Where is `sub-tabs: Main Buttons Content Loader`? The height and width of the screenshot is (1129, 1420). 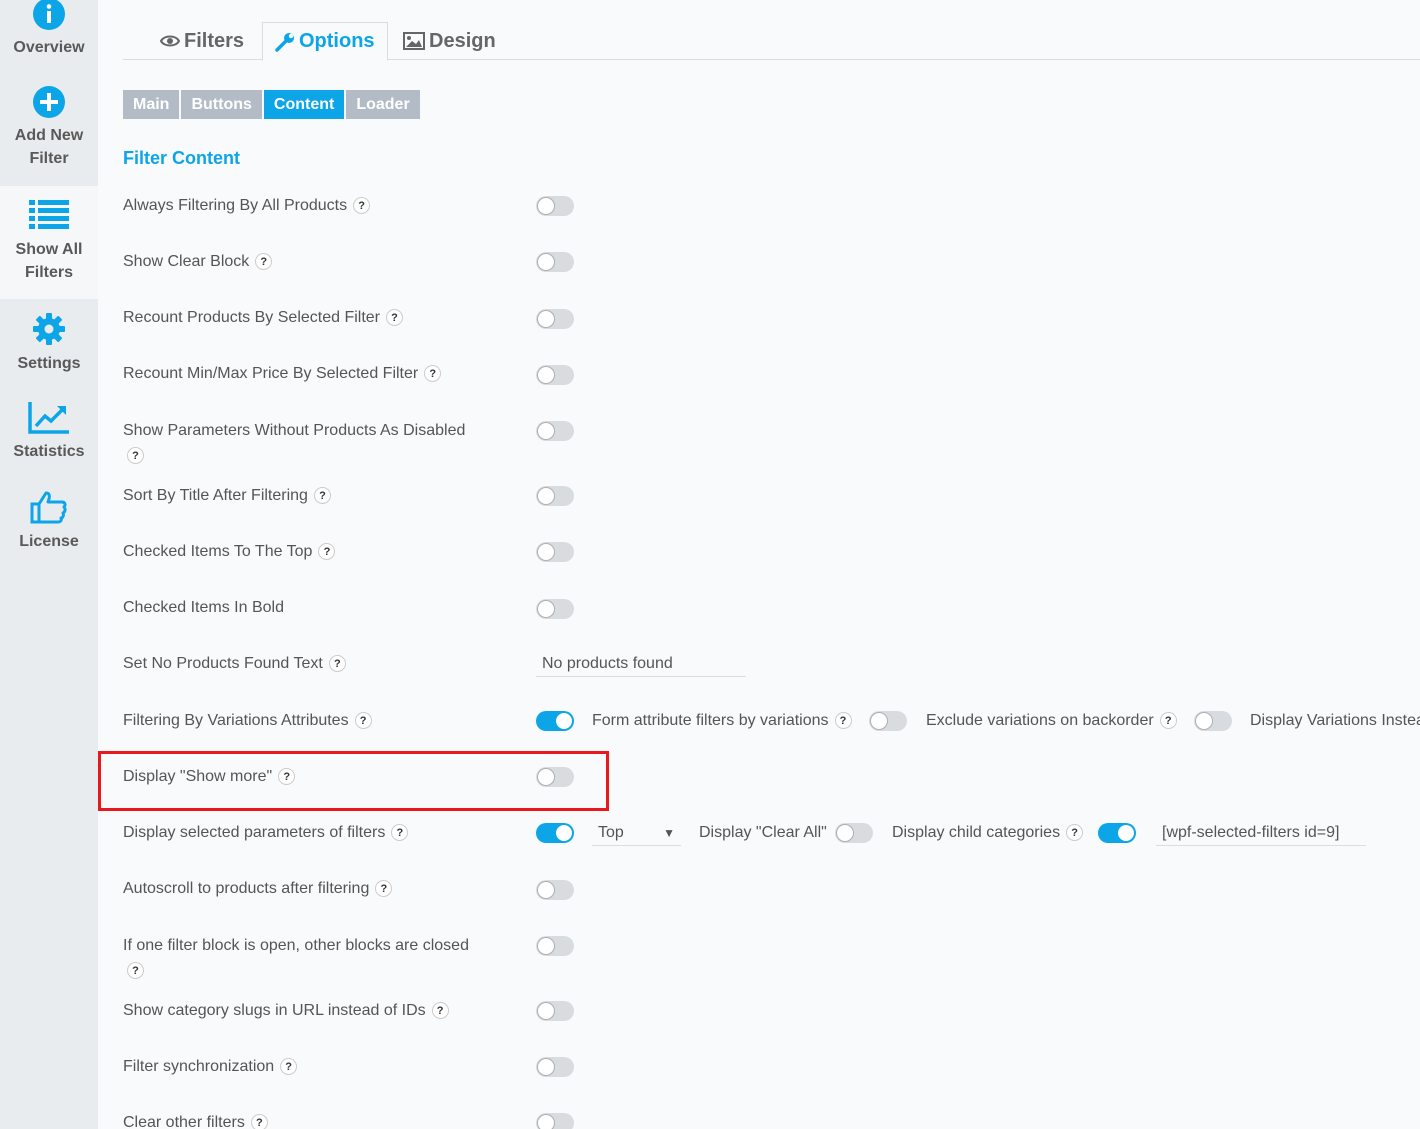 sub-tabs: Main Buttons Content Loader is located at coordinates (271, 104).